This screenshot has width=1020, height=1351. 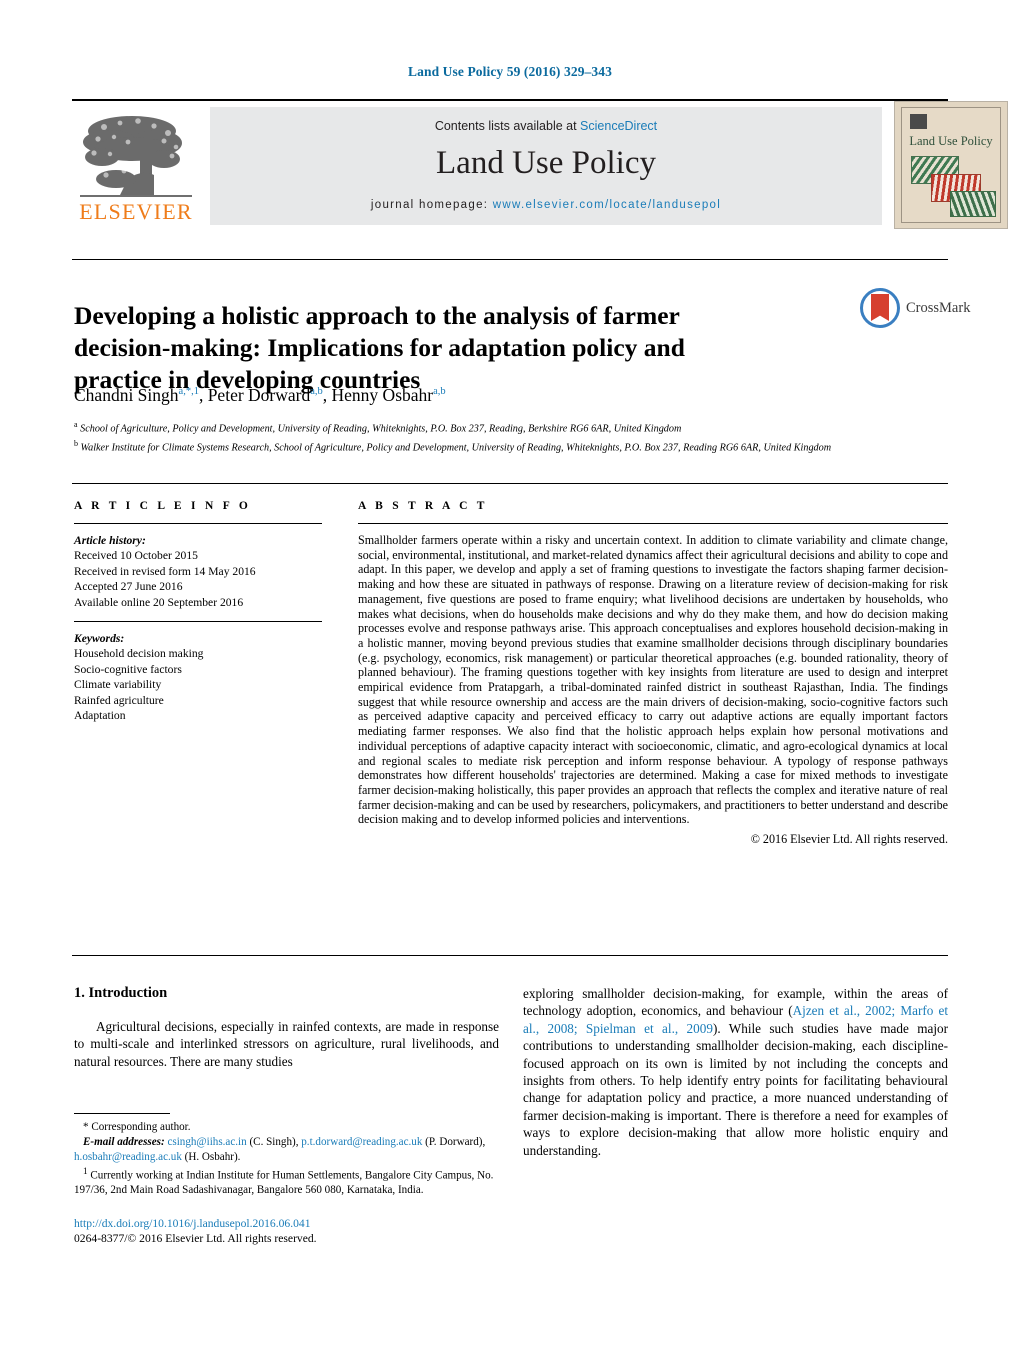 I want to click on author-sep-0: ,, so click(x=203, y=395).